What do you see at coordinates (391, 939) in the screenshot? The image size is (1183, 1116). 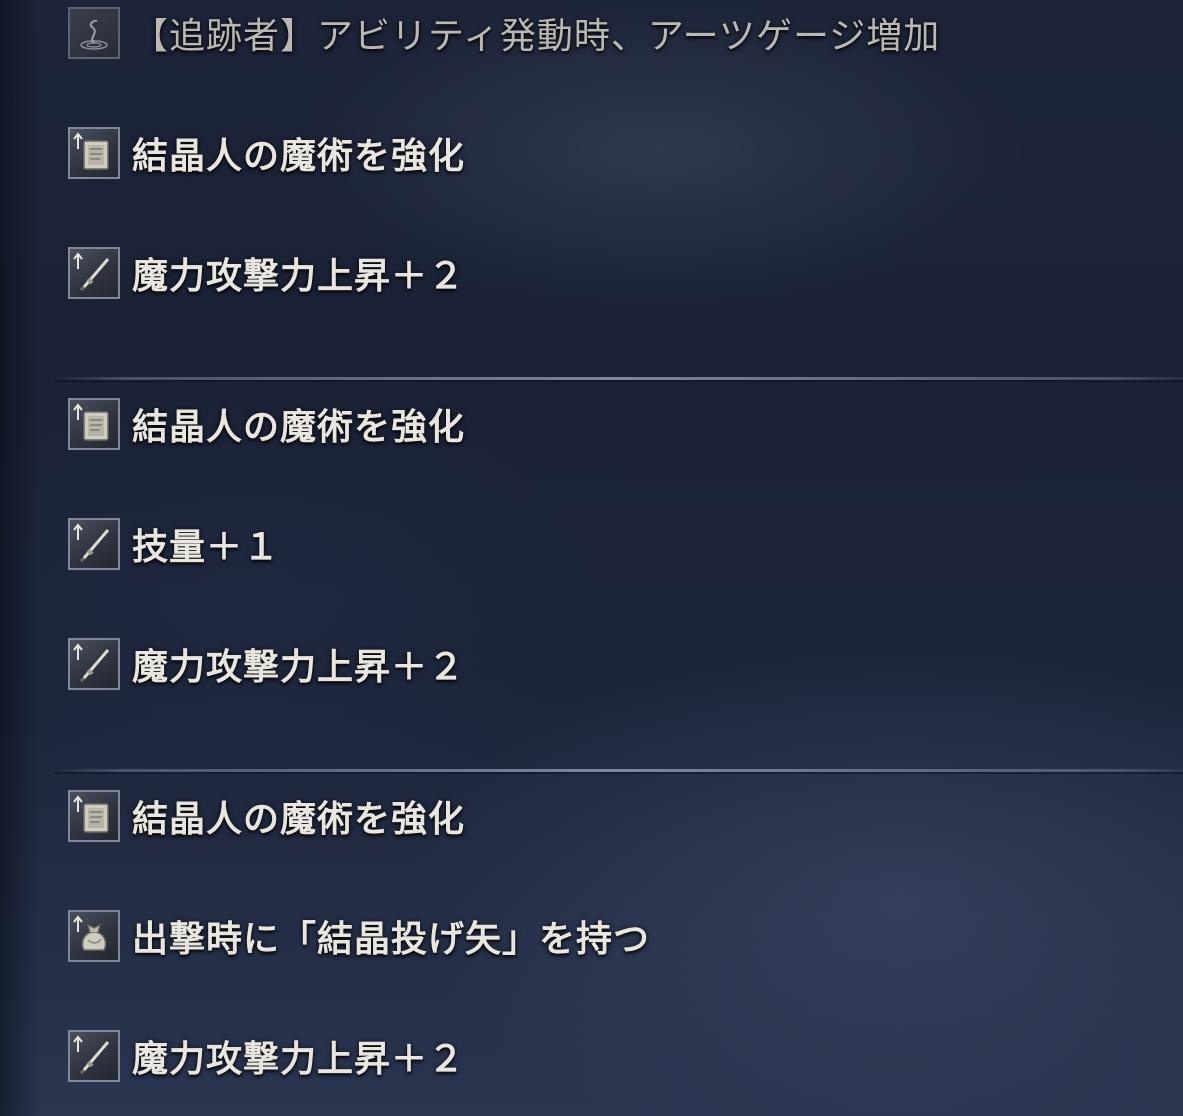 I see `effect-label: 出撃時に「結晶投げ矢」を持つ` at bounding box center [391, 939].